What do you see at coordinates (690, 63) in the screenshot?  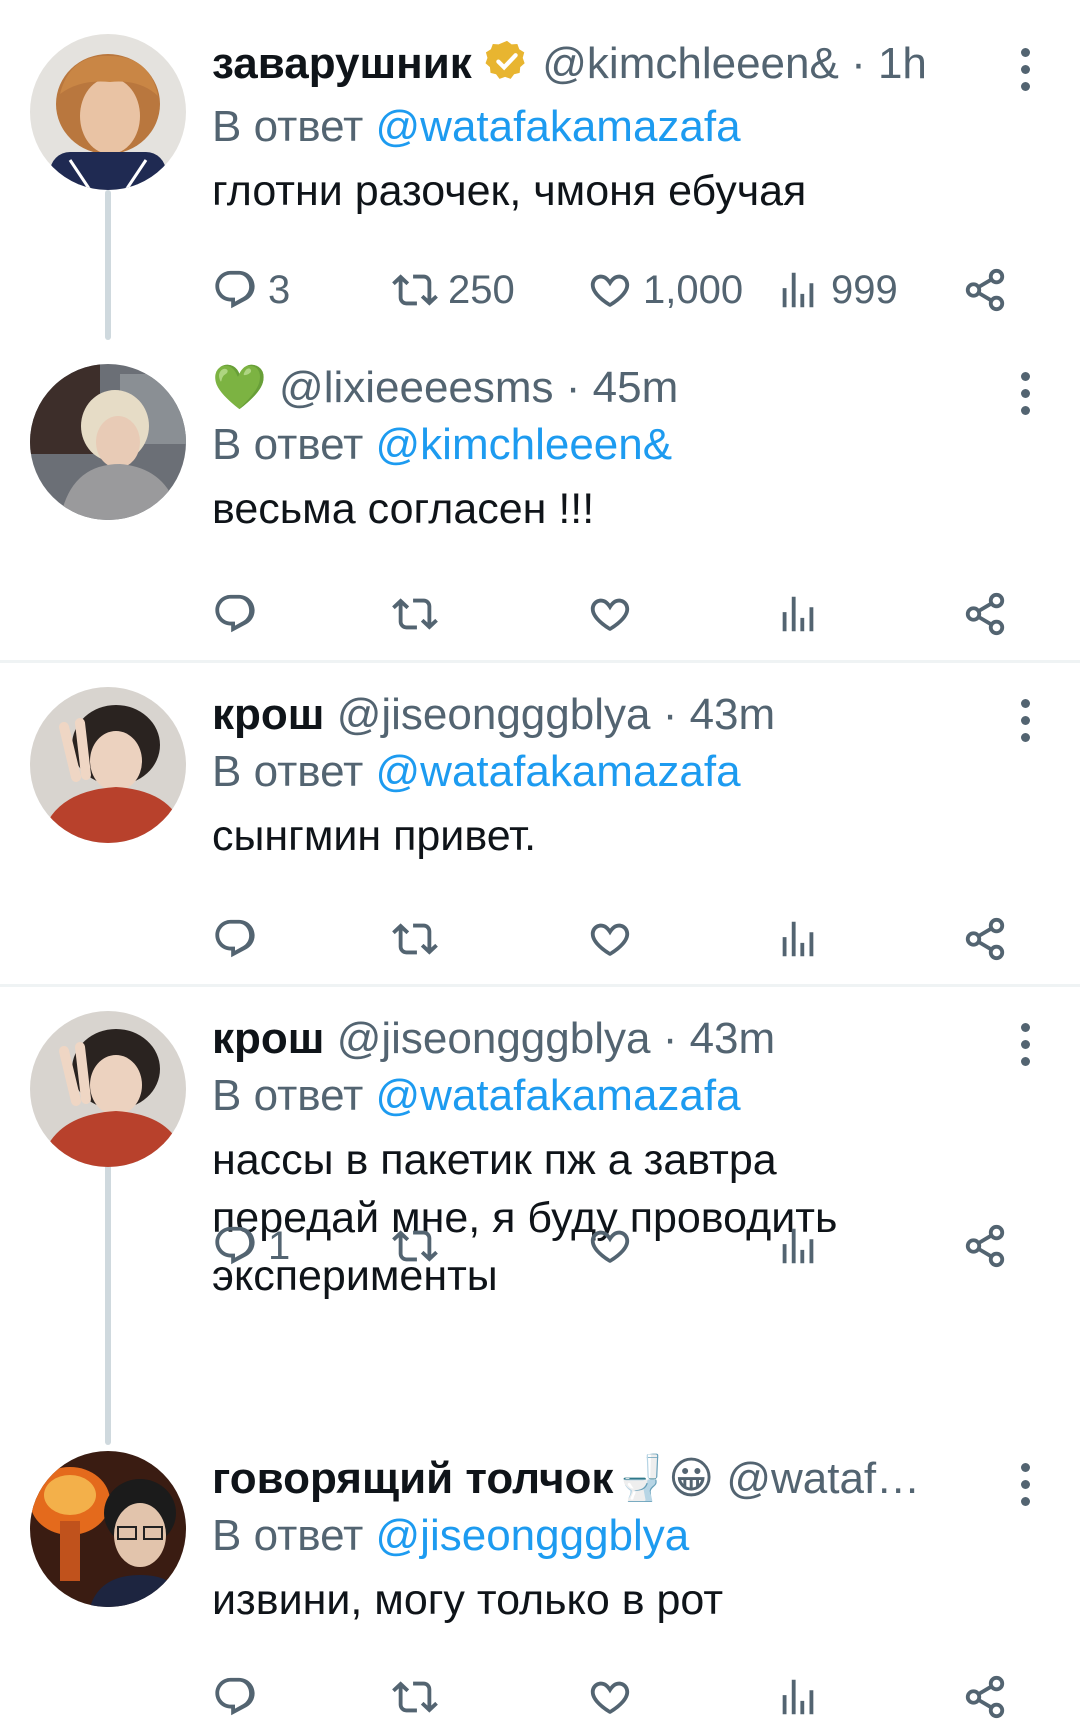 I see `handle: @kimchleeen&` at bounding box center [690, 63].